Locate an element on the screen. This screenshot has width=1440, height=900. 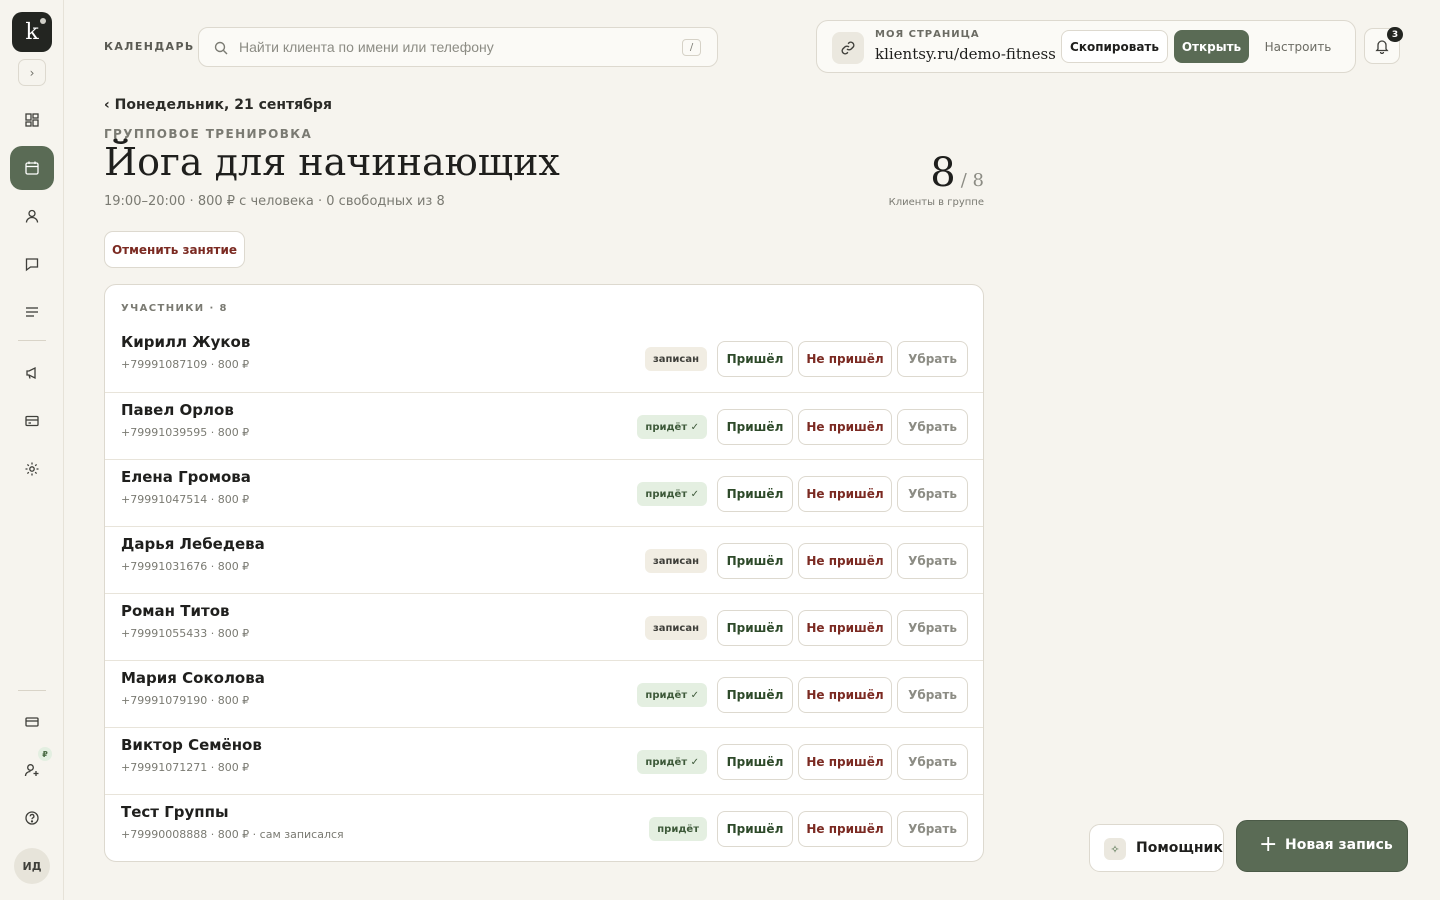
megaphone-icon is located at coordinates (31, 373).